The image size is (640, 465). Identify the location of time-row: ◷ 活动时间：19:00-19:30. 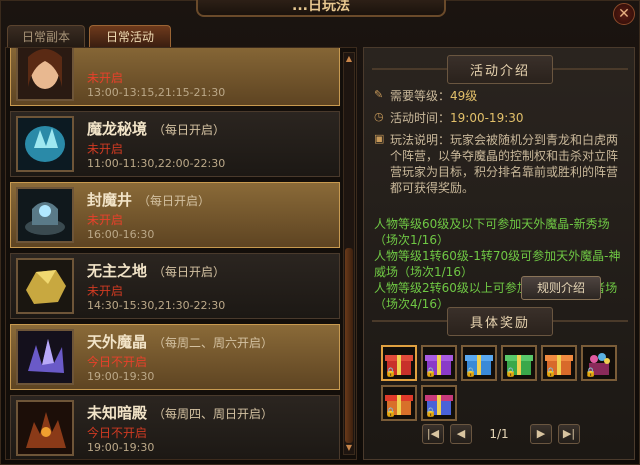
(501, 118).